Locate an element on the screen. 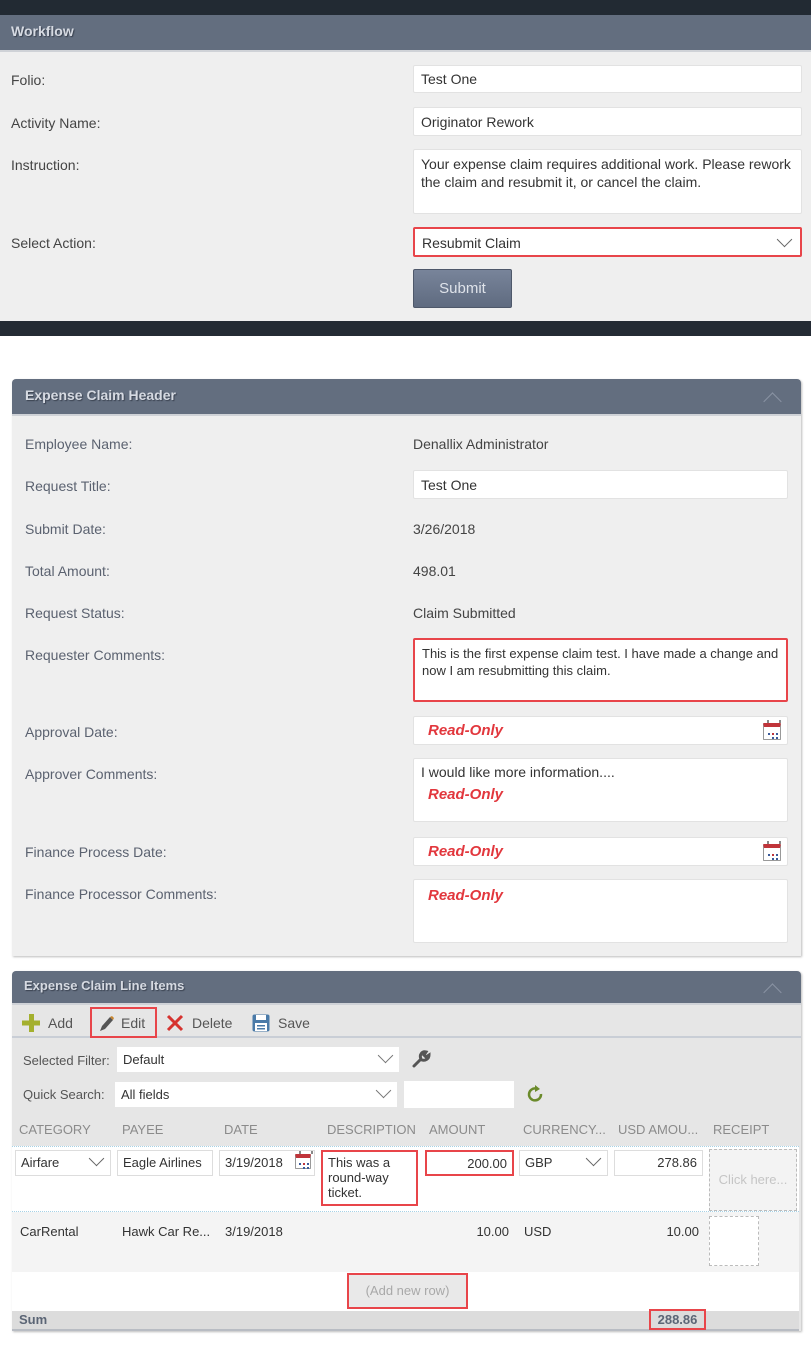  category-cell: CarRental is located at coordinates (49, 1231).